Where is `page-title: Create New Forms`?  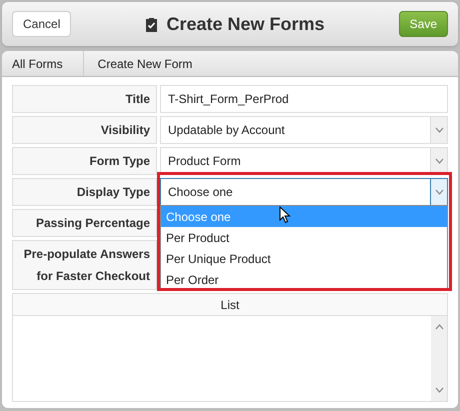
page-title: Create New Forms is located at coordinates (245, 24).